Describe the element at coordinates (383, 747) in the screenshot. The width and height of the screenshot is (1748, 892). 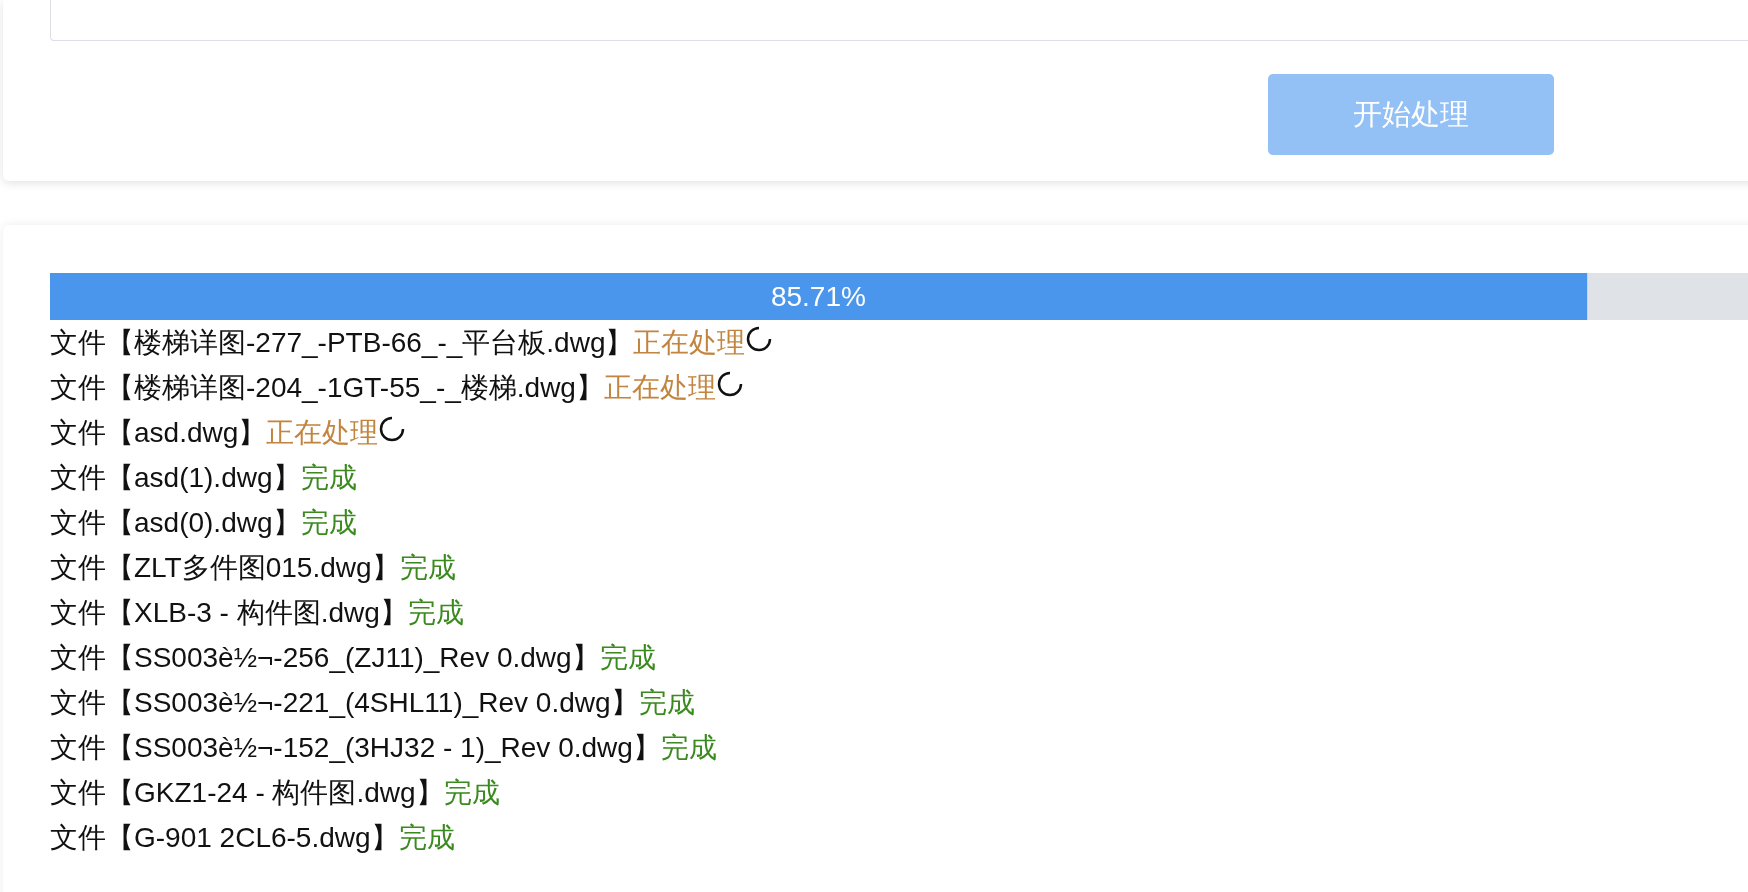
I see `file-name: 【SS003è½¬-152_(3HJ32 - 1)_Rev 0.dwg】` at that location.